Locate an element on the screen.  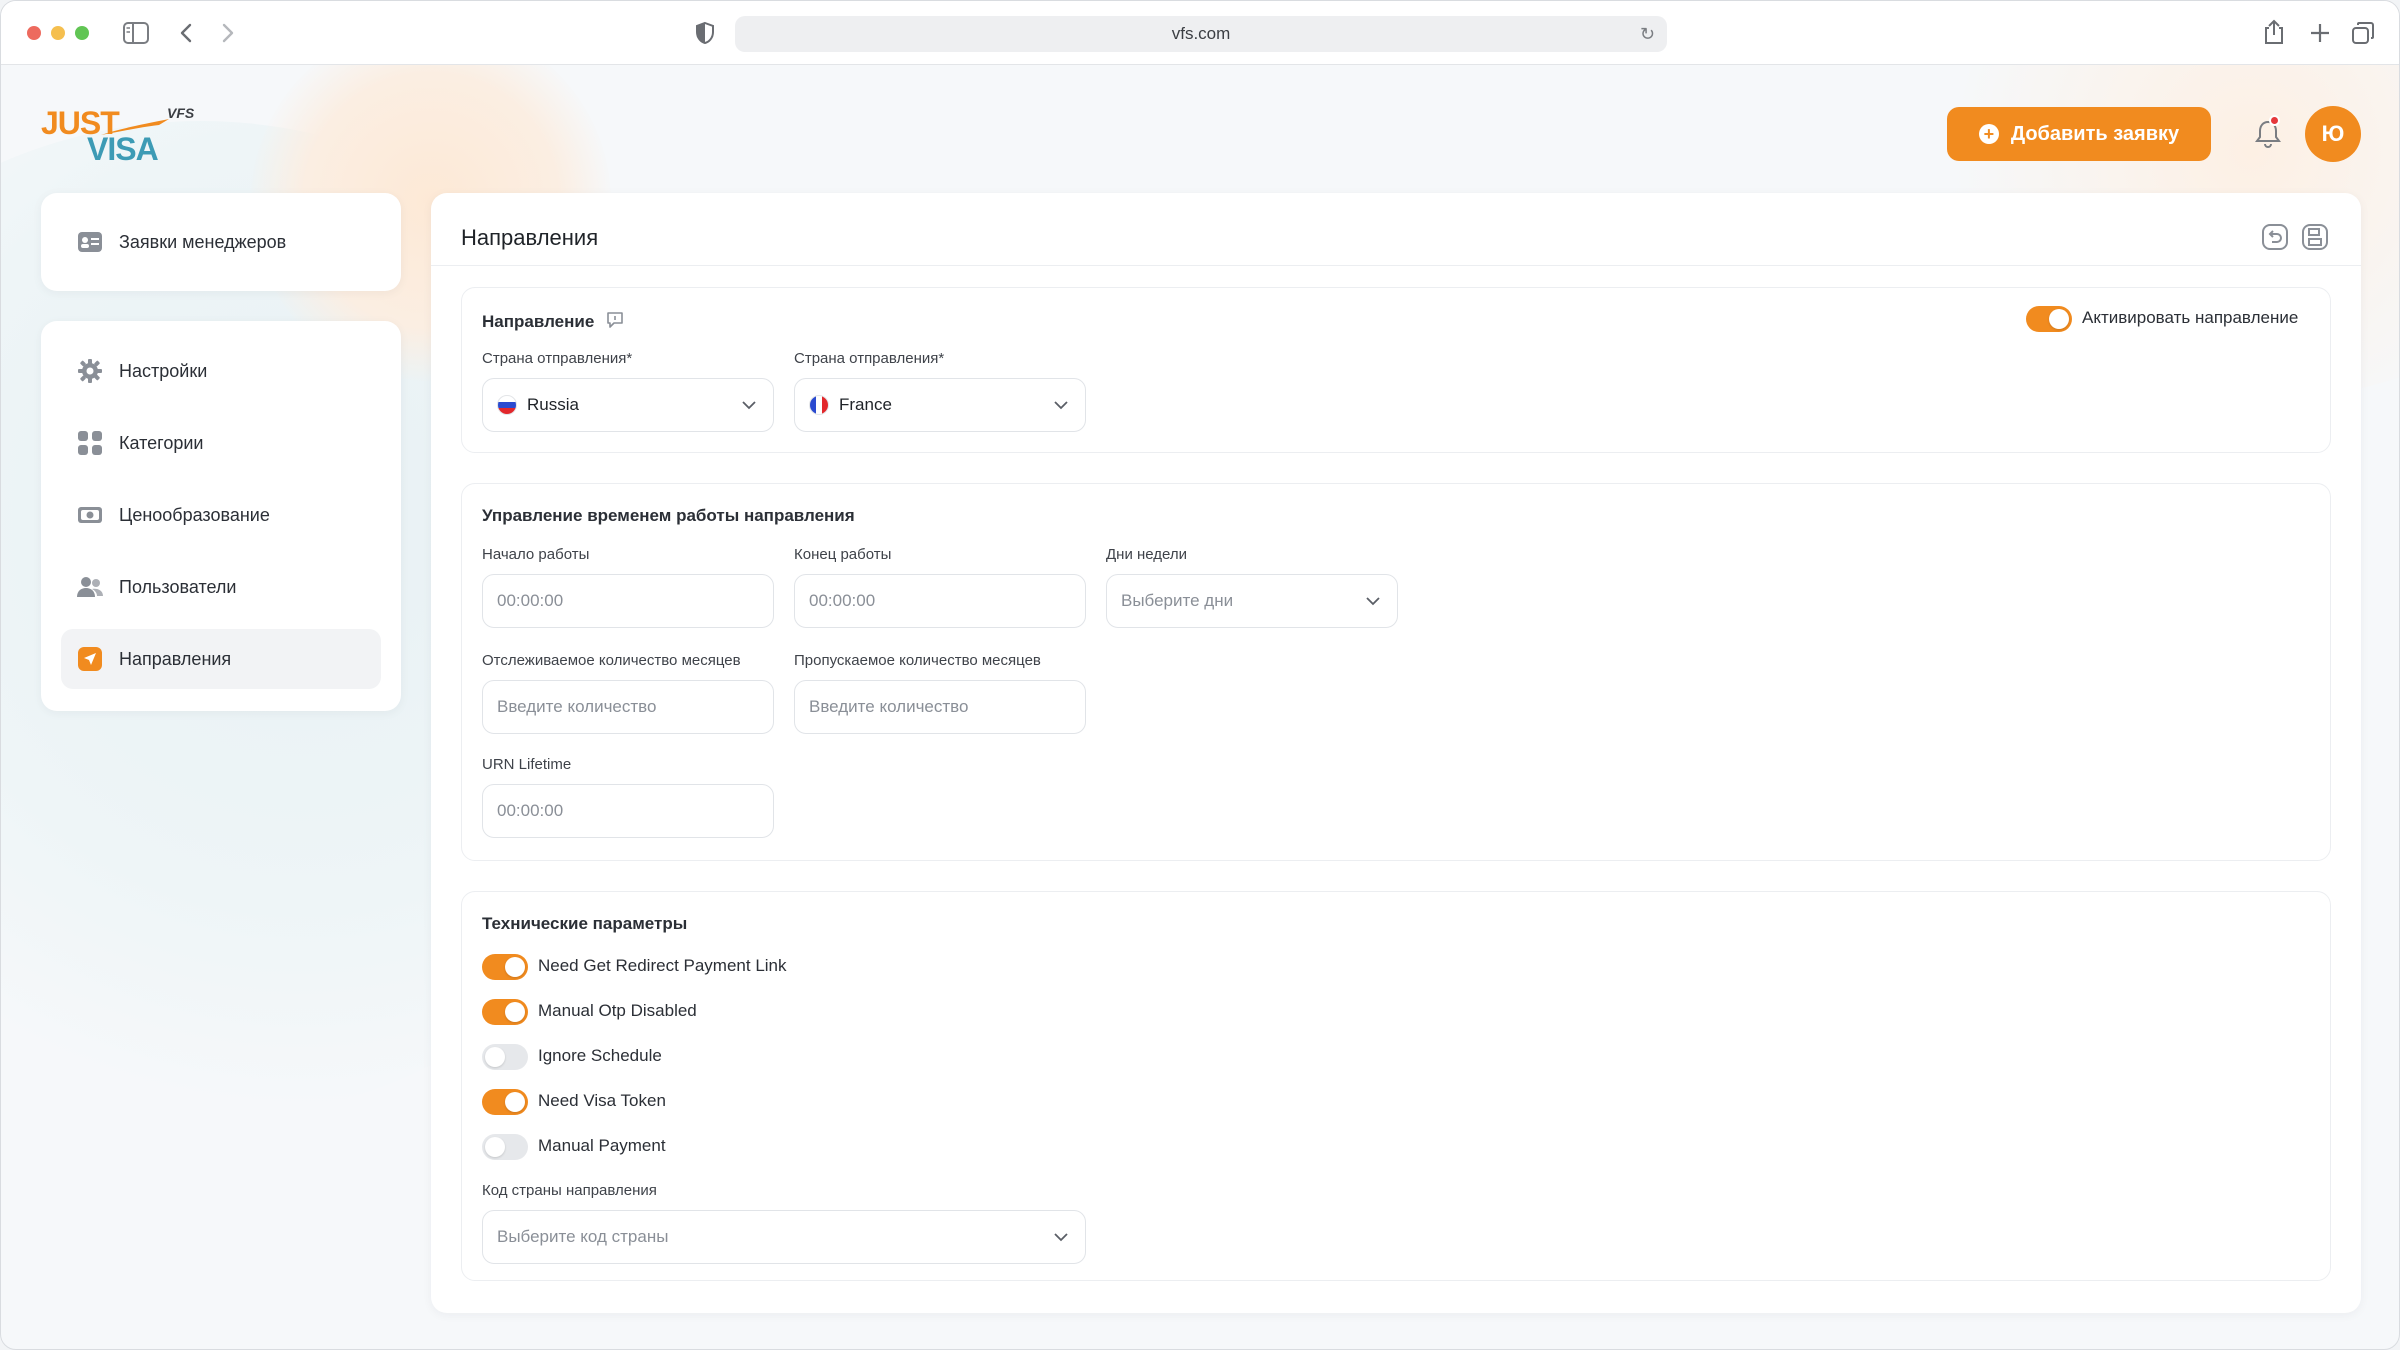
direction-title: Направление is located at coordinates (538, 321).